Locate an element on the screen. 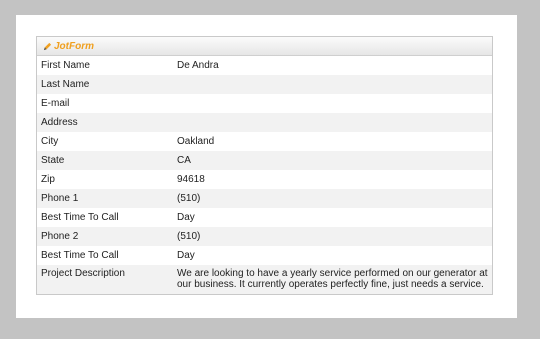 Image resolution: width=540 pixels, height=339 pixels. field-value: De Andra is located at coordinates (198, 65).